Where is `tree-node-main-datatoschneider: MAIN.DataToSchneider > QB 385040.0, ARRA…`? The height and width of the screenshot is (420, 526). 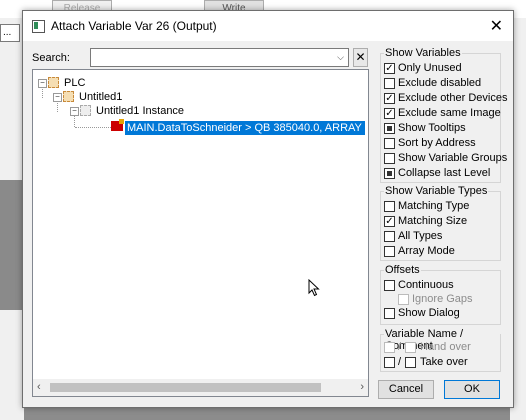
tree-node-main-datatoschneider: MAIN.DataToSchneider > QB 385040.0, ARRA… is located at coordinates (245, 128).